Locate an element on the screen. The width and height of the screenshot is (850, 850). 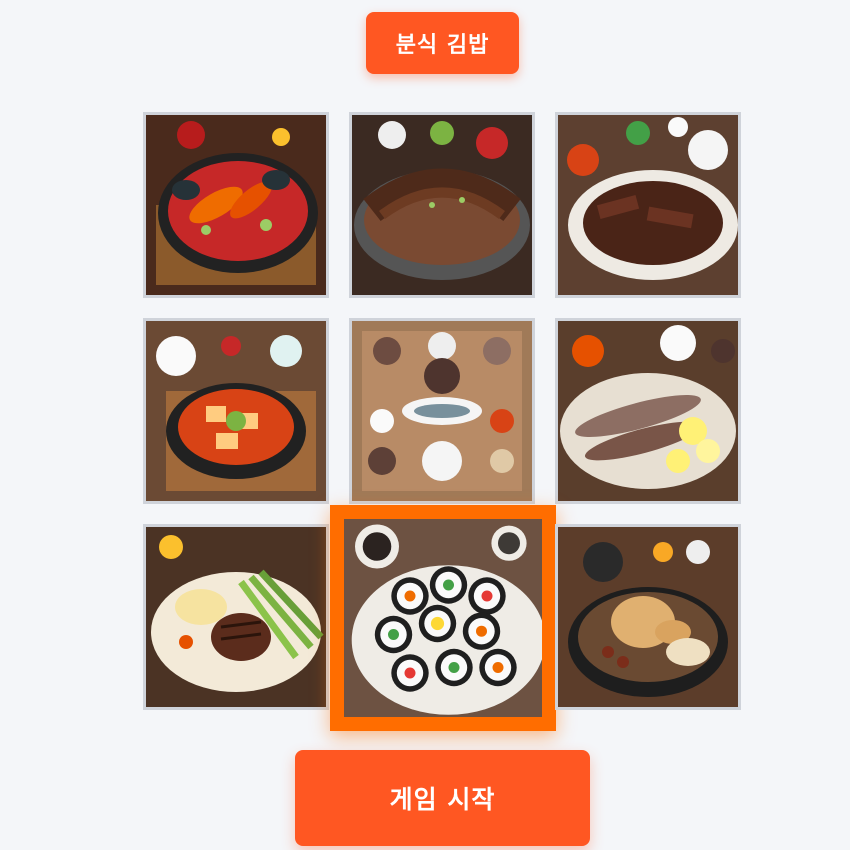
steak-asparagus-photo is located at coordinates (236, 617).